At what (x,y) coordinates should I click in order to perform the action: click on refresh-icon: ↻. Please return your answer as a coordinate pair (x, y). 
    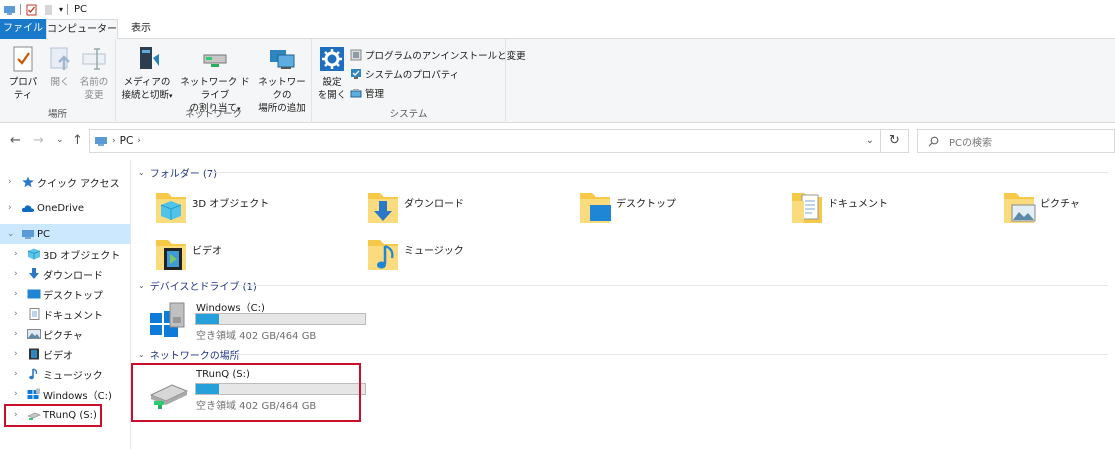
    Looking at the image, I should click on (895, 141).